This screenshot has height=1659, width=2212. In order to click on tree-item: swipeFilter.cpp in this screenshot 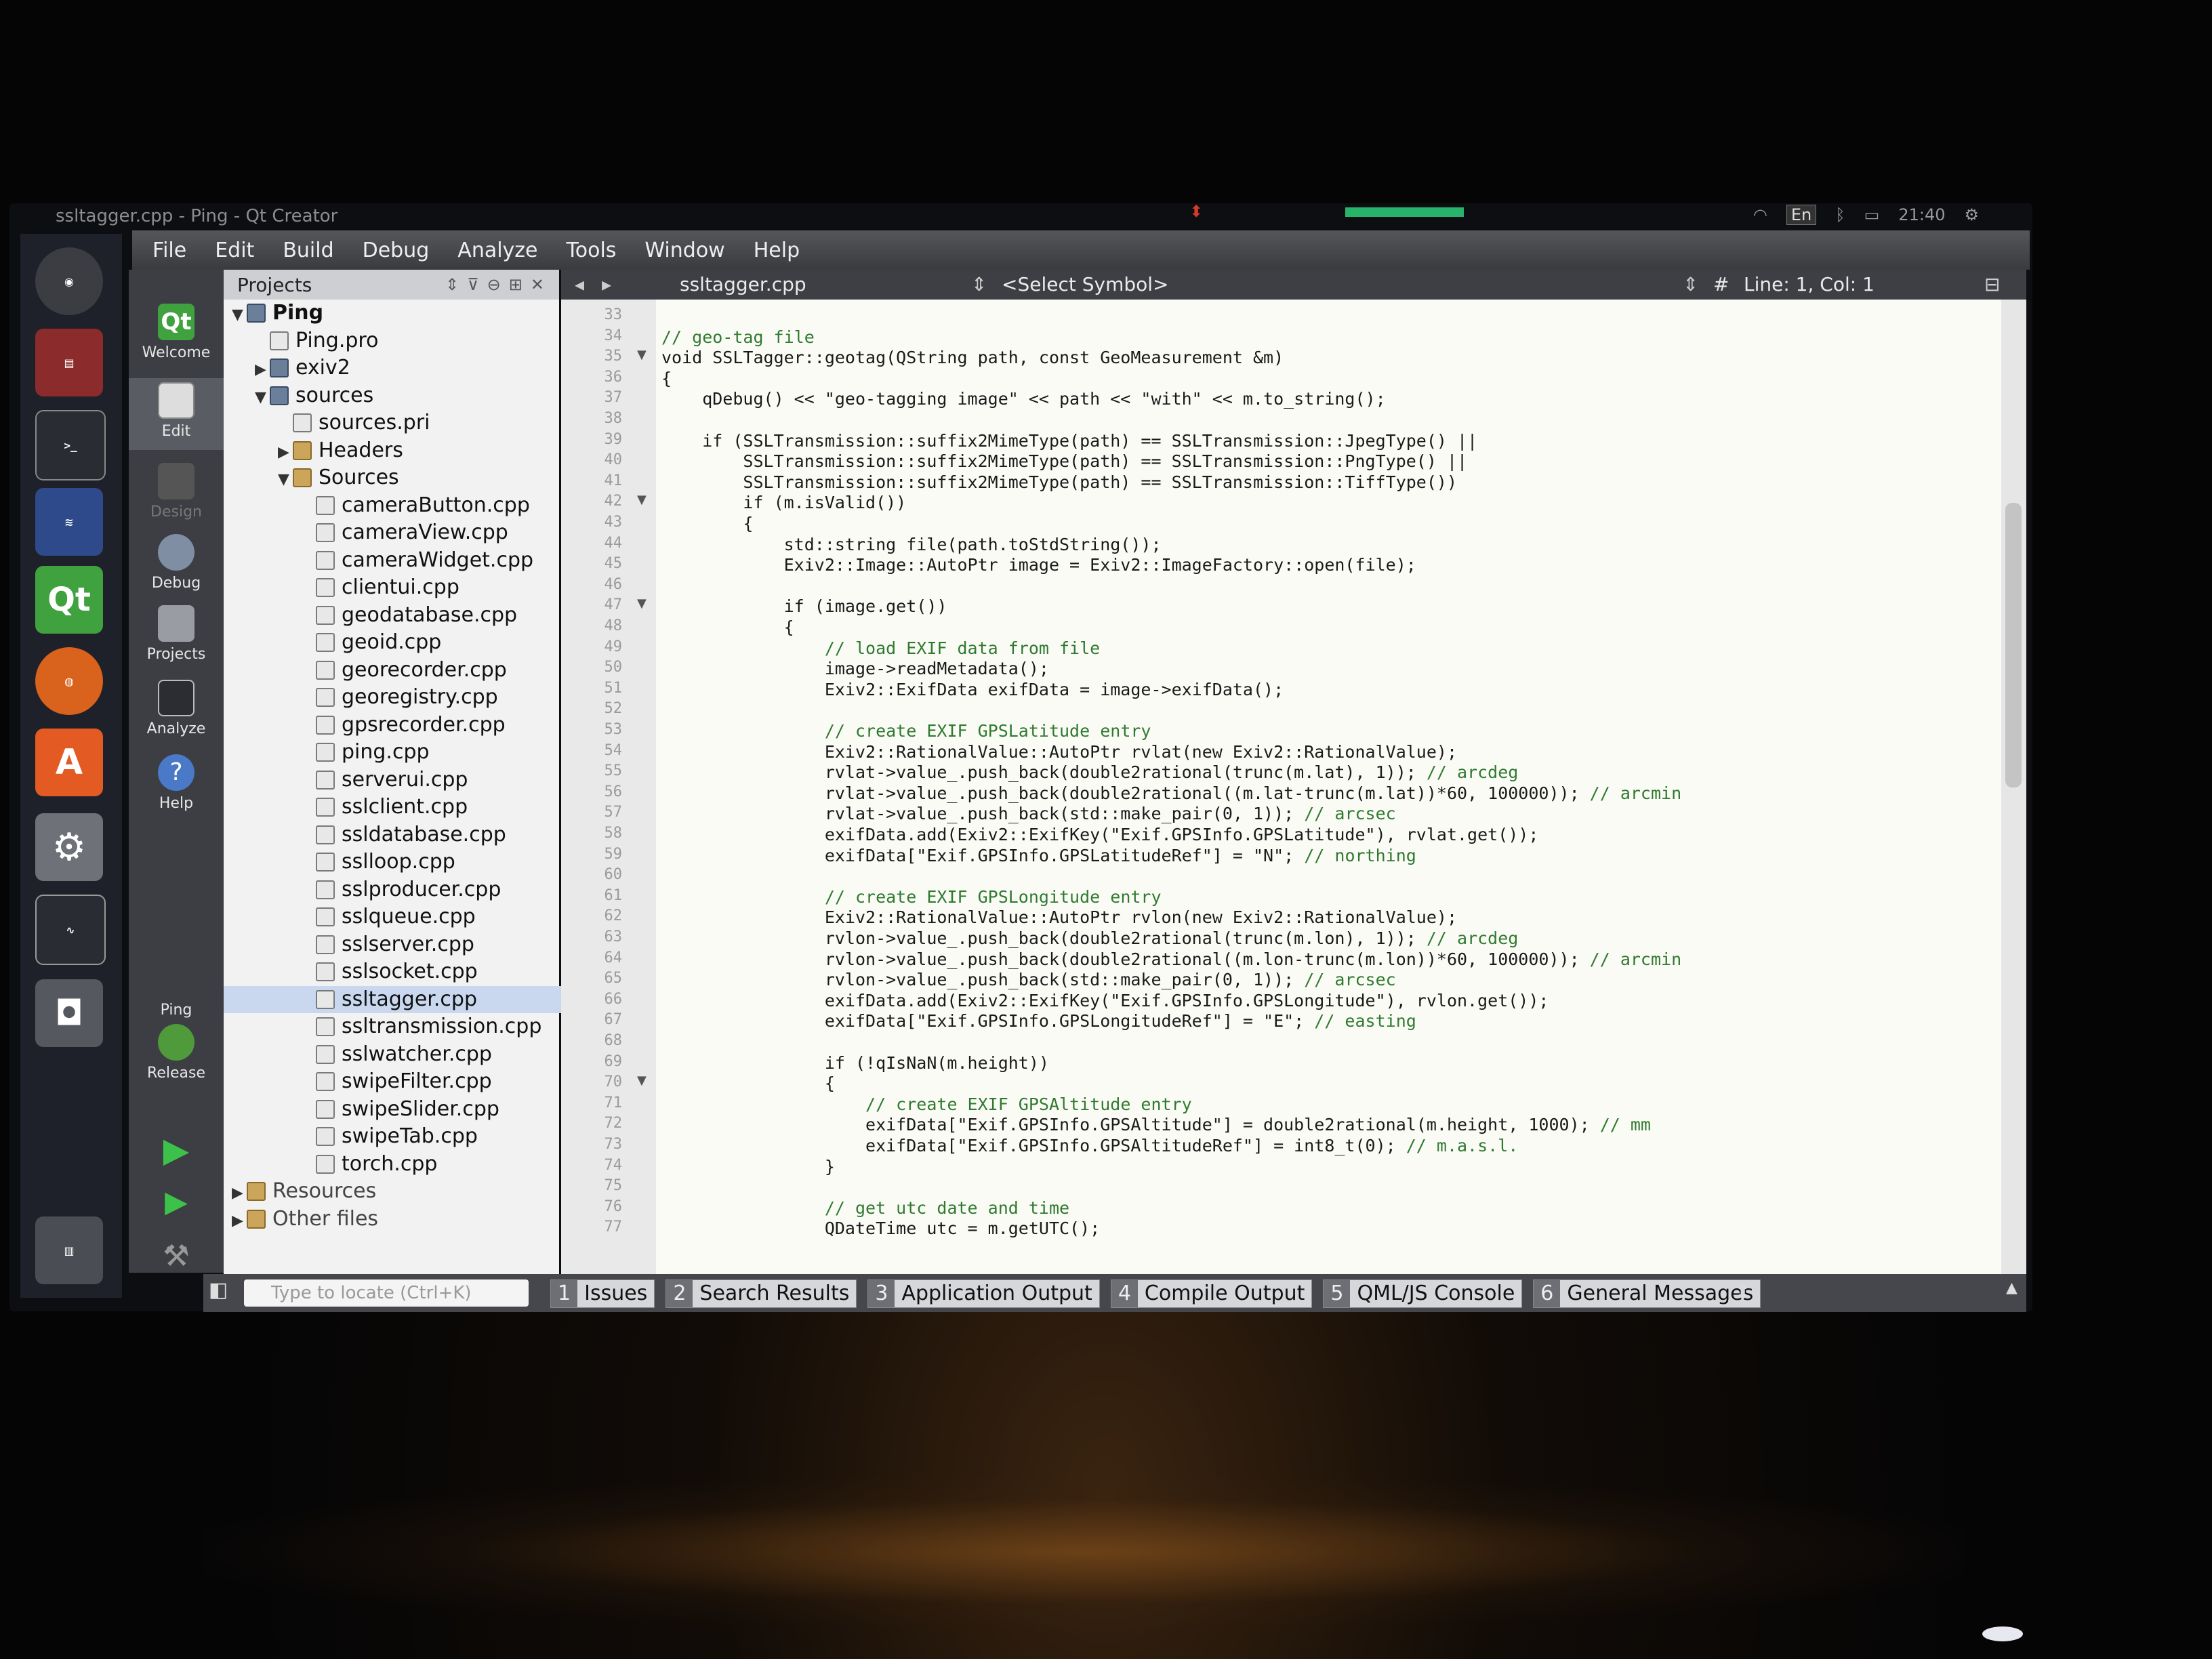, I will do `click(396, 1081)`.